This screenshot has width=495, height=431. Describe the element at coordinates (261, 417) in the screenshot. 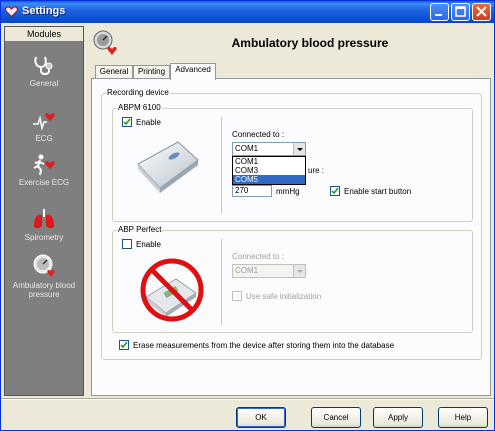

I see `ok-button: OK` at that location.